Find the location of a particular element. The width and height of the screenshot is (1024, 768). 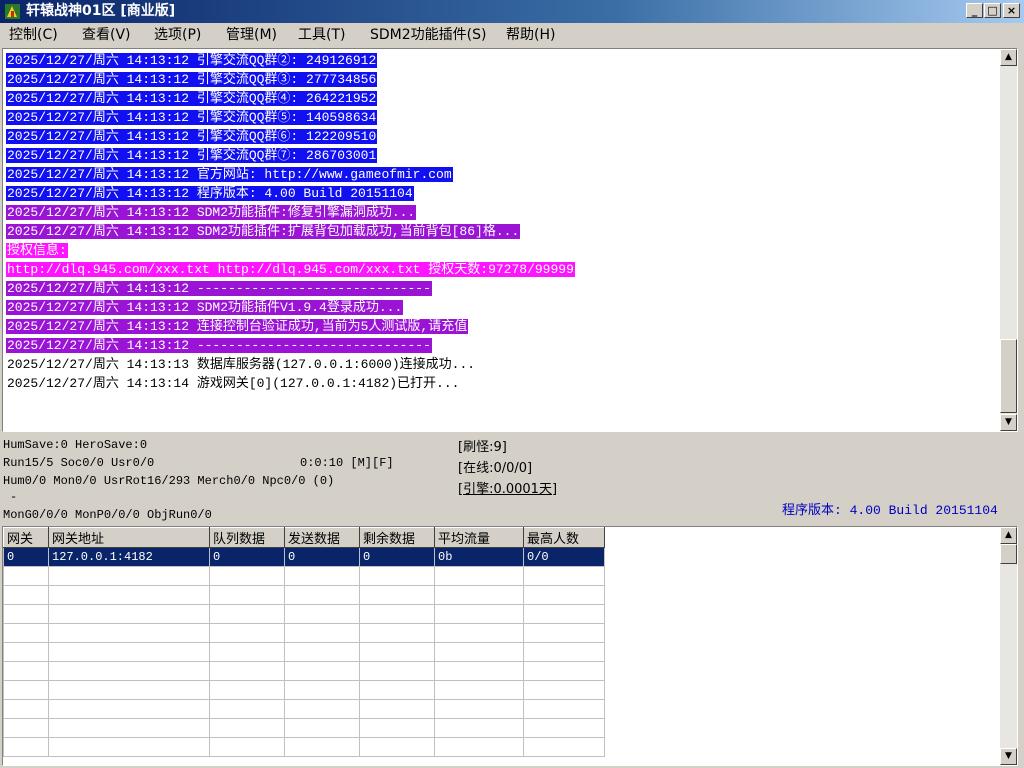

menu-control: 控制(C) is located at coordinates (33, 35).